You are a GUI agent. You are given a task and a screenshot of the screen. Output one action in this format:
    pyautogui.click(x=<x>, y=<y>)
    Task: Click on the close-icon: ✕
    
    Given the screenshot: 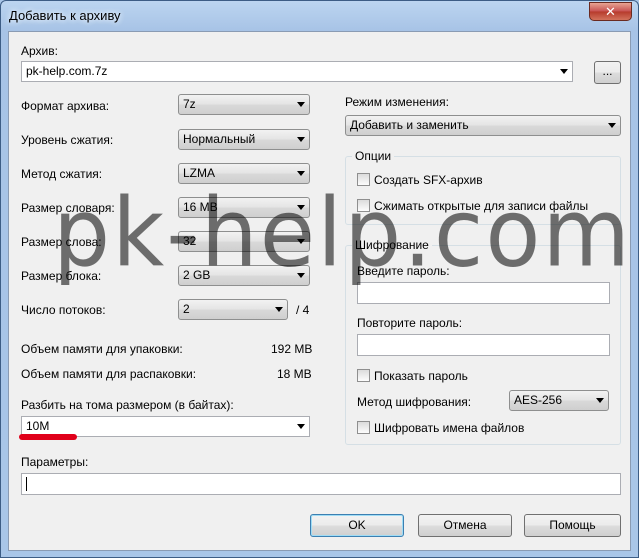 What is the action you would take?
    pyautogui.click(x=610, y=11)
    